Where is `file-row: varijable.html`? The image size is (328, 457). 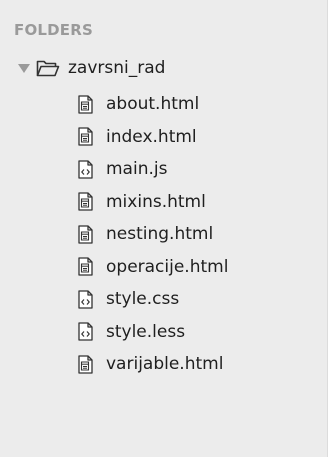 file-row: varijable.html is located at coordinates (153, 364).